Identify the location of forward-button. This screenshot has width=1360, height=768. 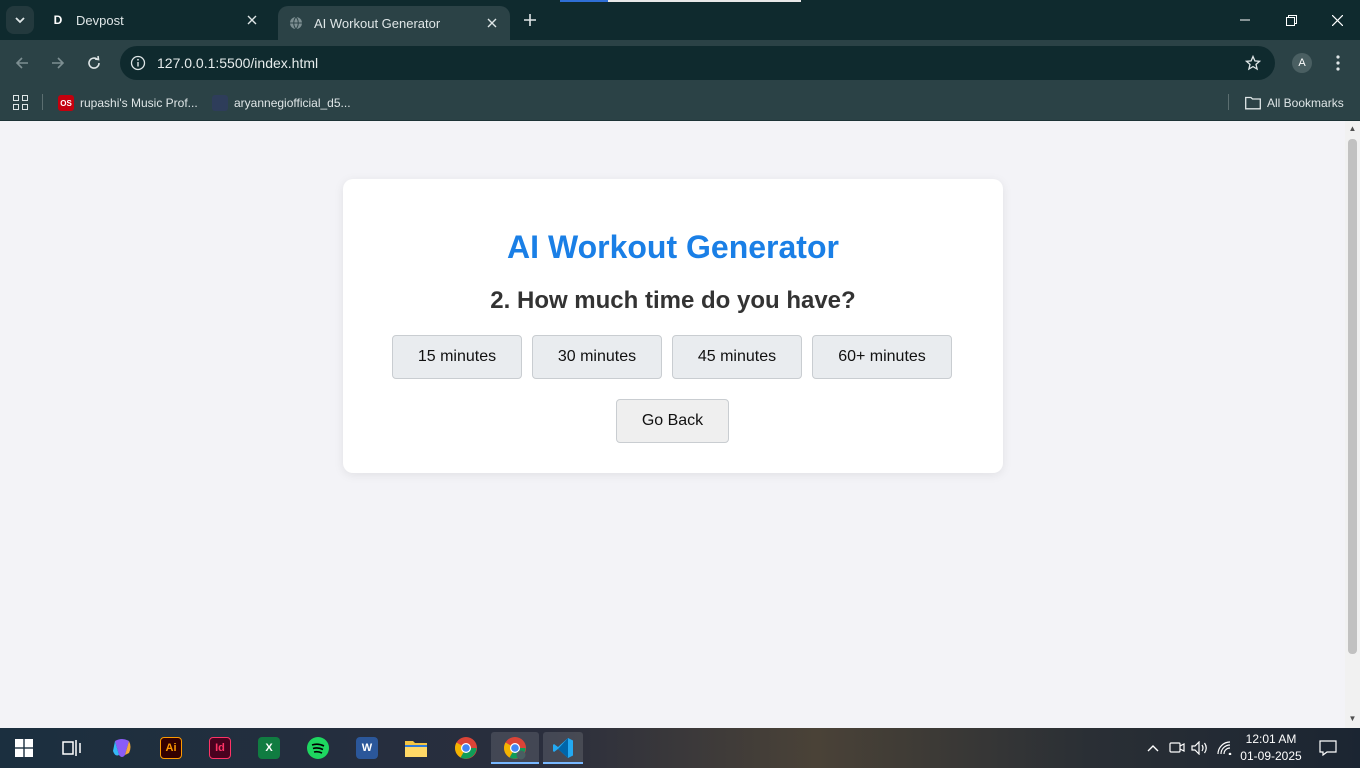
(58, 63).